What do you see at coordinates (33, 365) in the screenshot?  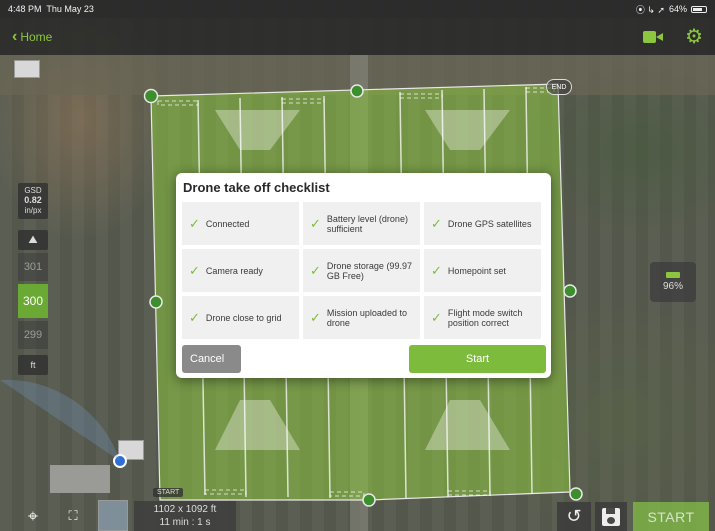 I see `altitude-unit: ft` at bounding box center [33, 365].